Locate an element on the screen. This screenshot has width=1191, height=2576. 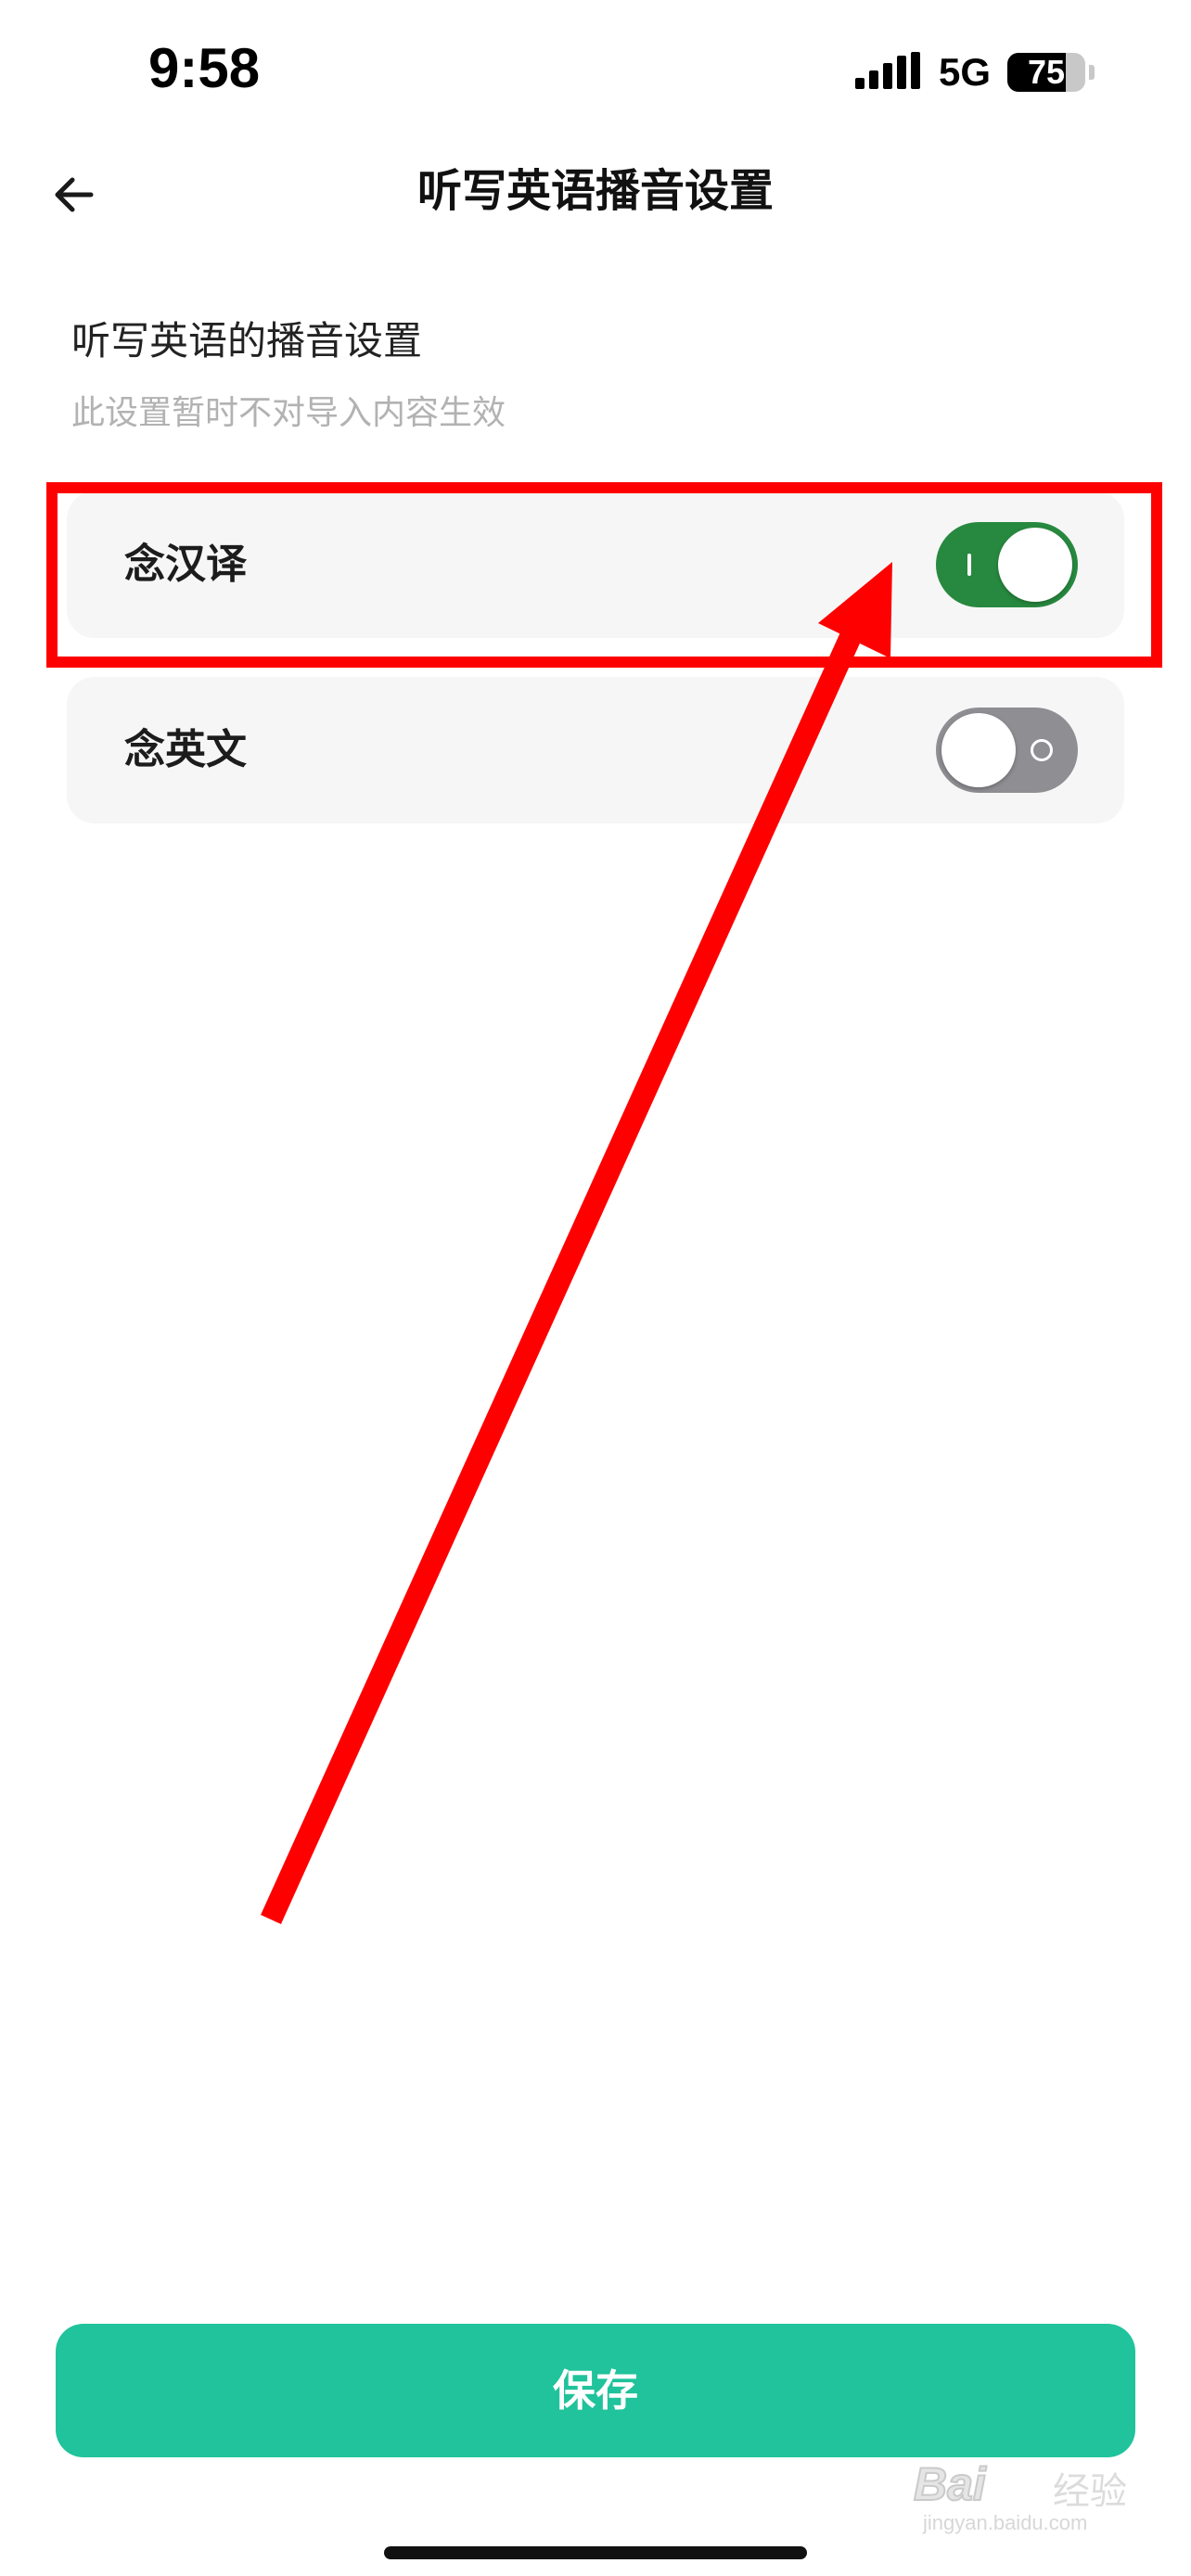
nav-bar: 听写英语播音设置 is located at coordinates (595, 194).